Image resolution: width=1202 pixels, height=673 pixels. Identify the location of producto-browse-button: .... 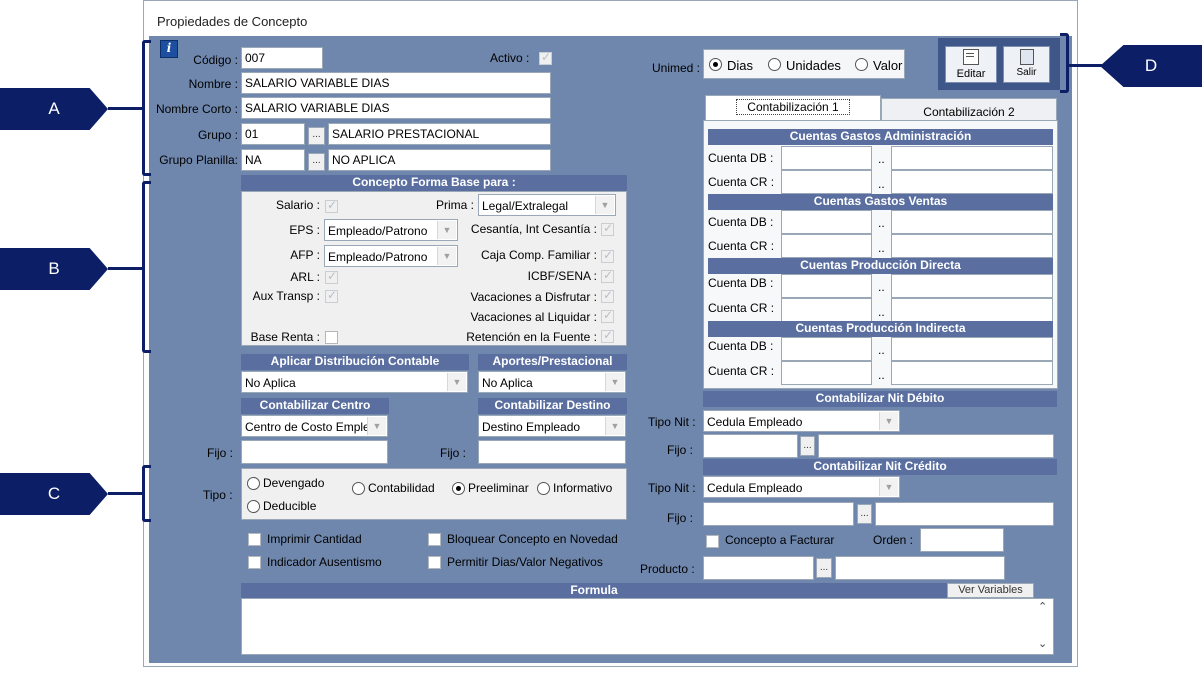
(824, 568).